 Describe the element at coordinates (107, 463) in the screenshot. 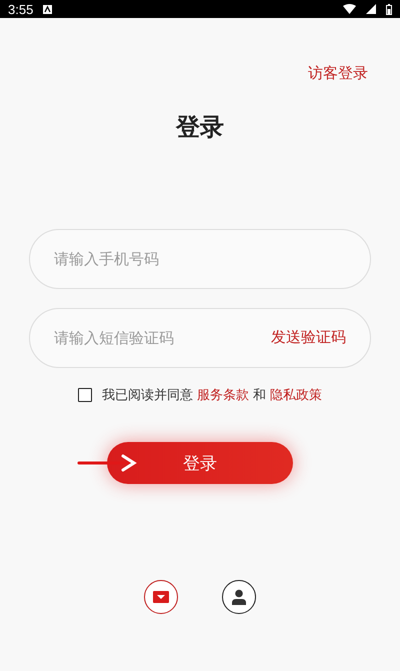

I see `arrow-icon` at that location.